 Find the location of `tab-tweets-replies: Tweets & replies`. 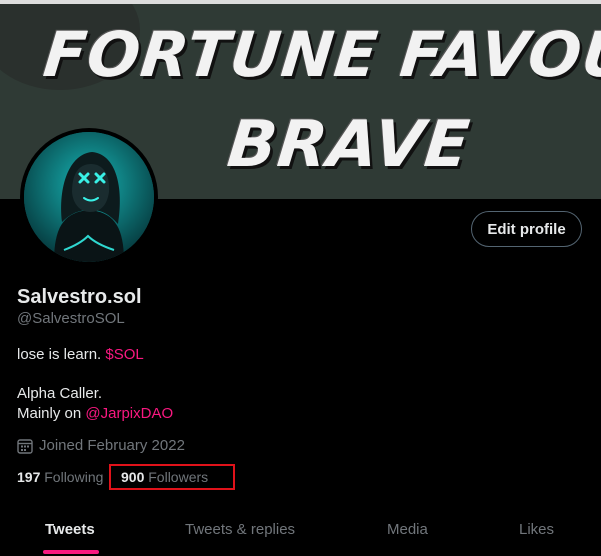

tab-tweets-replies: Tweets & replies is located at coordinates (240, 531).